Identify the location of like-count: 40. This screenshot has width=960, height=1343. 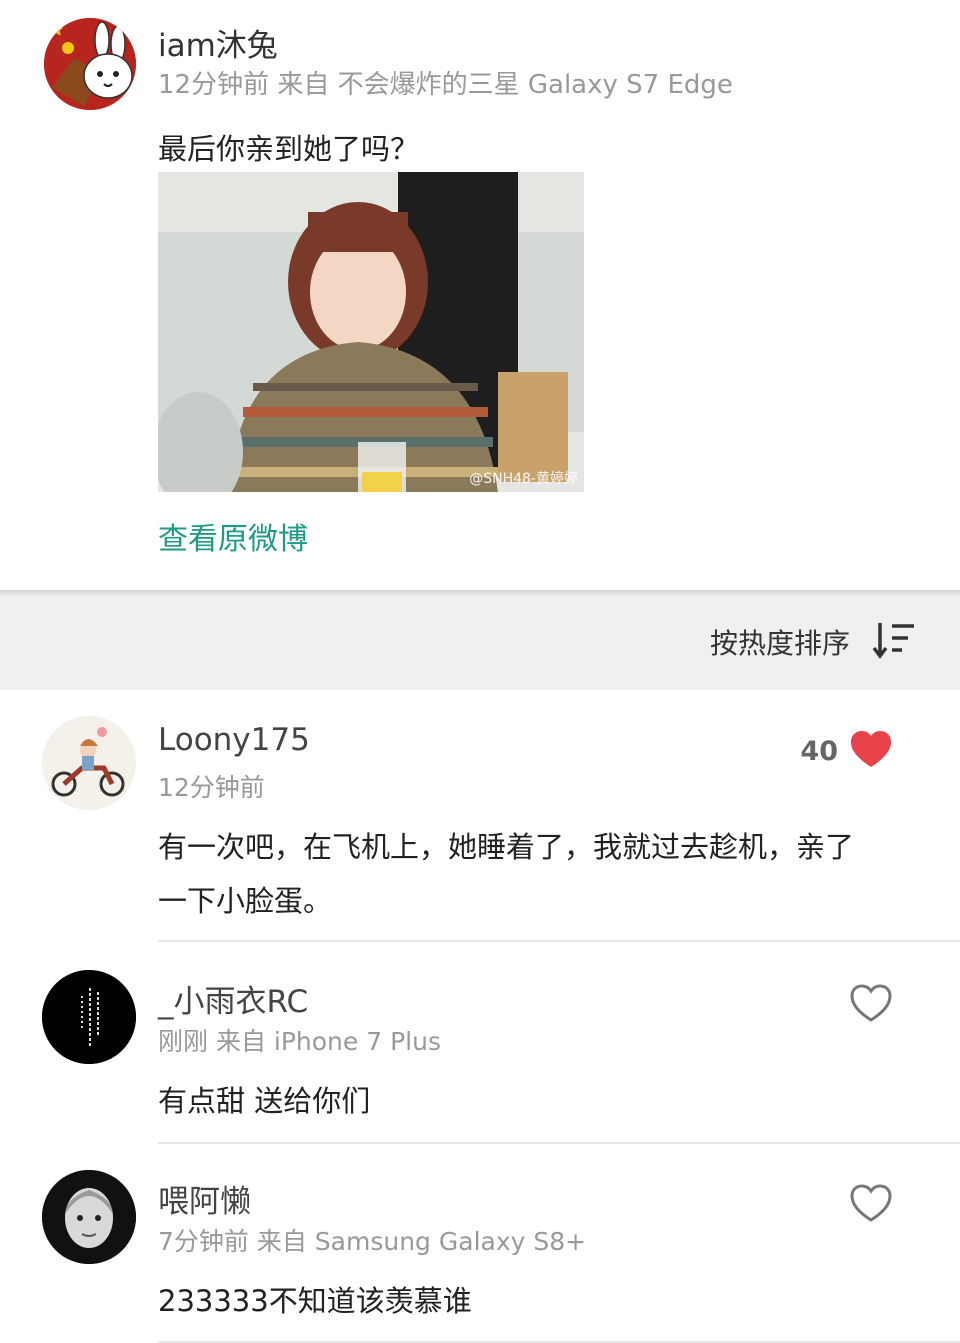
(819, 751).